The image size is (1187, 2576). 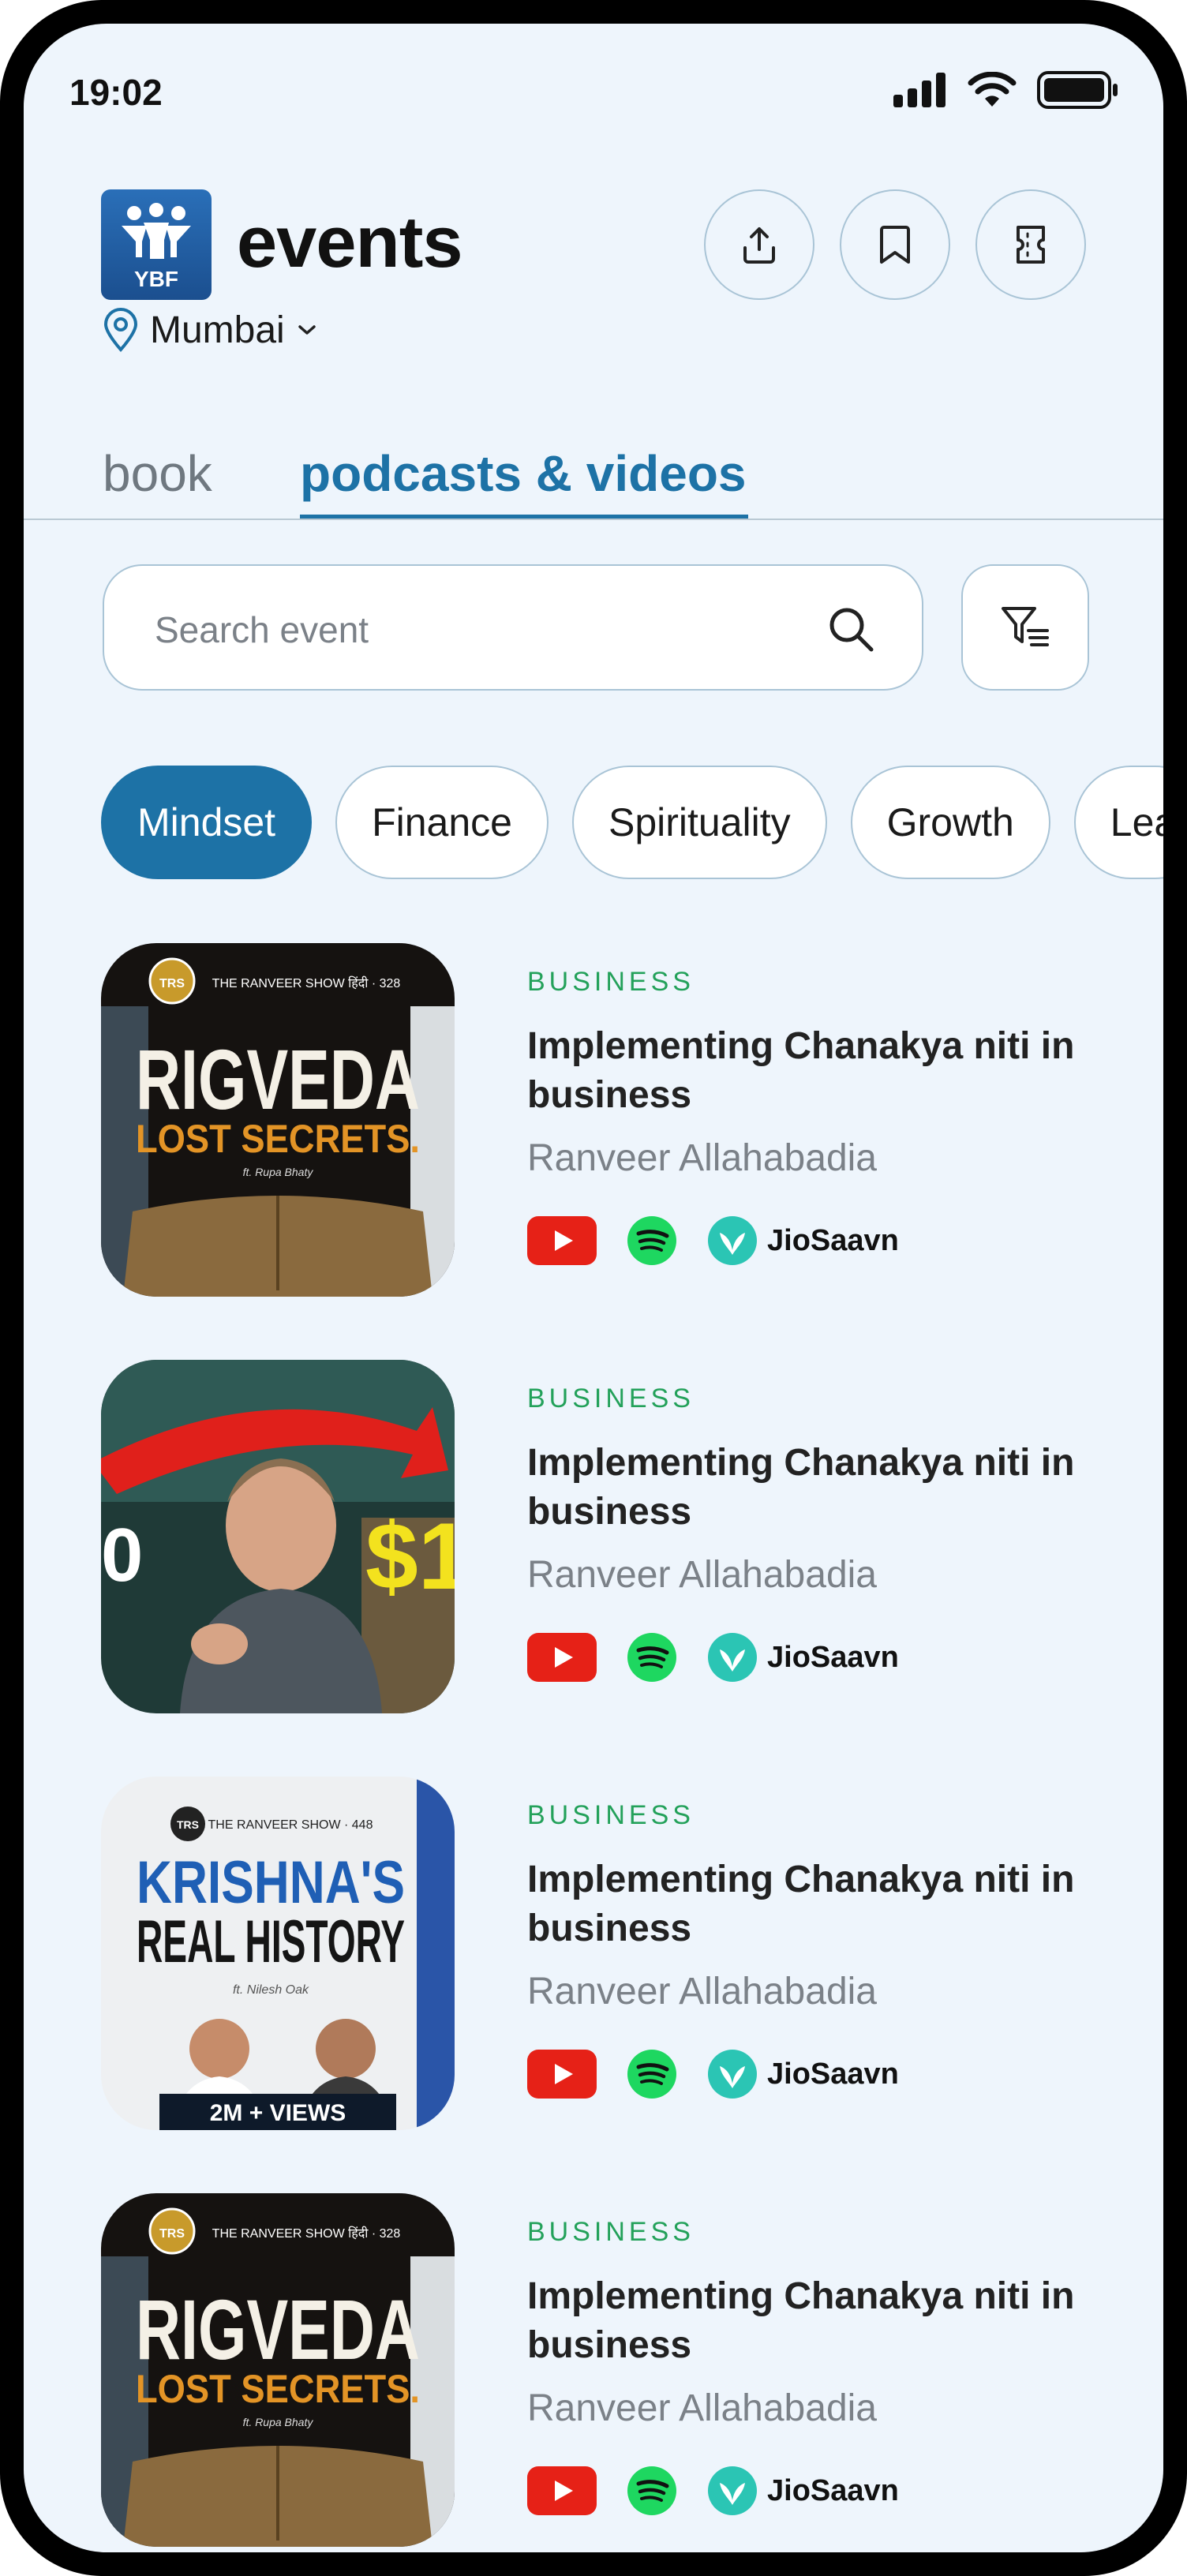 I want to click on chip-finance: Finance, so click(x=442, y=822).